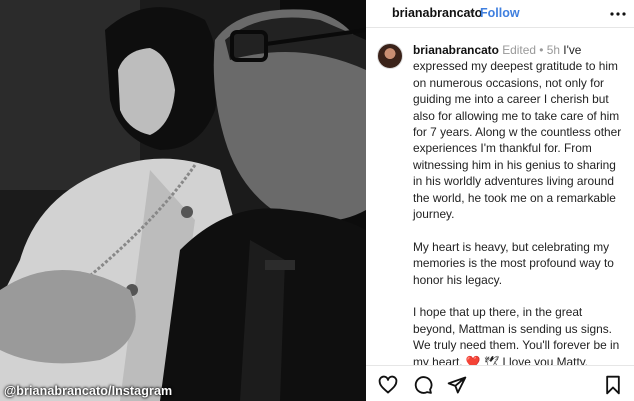 Image resolution: width=634 pixels, height=401 pixels. Describe the element at coordinates (519, 50) in the screenshot. I see `edited-label: Edited` at that location.